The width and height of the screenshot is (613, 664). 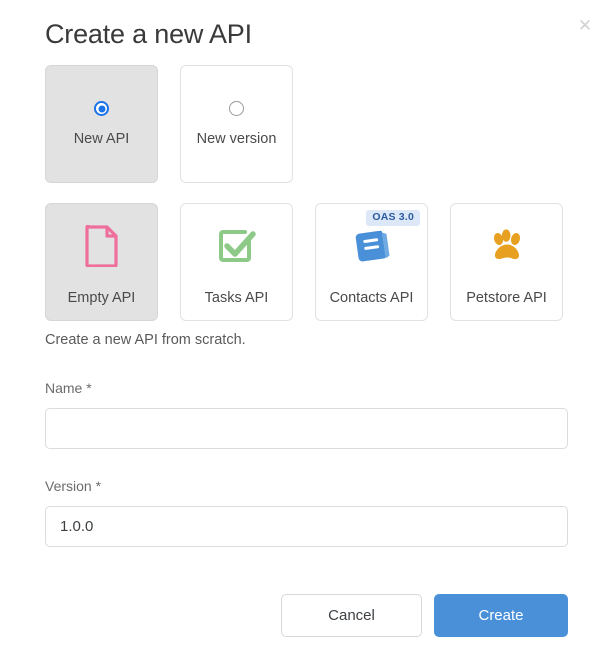 I want to click on template-card-tasks-api-label: Tasks API, so click(x=236, y=298).